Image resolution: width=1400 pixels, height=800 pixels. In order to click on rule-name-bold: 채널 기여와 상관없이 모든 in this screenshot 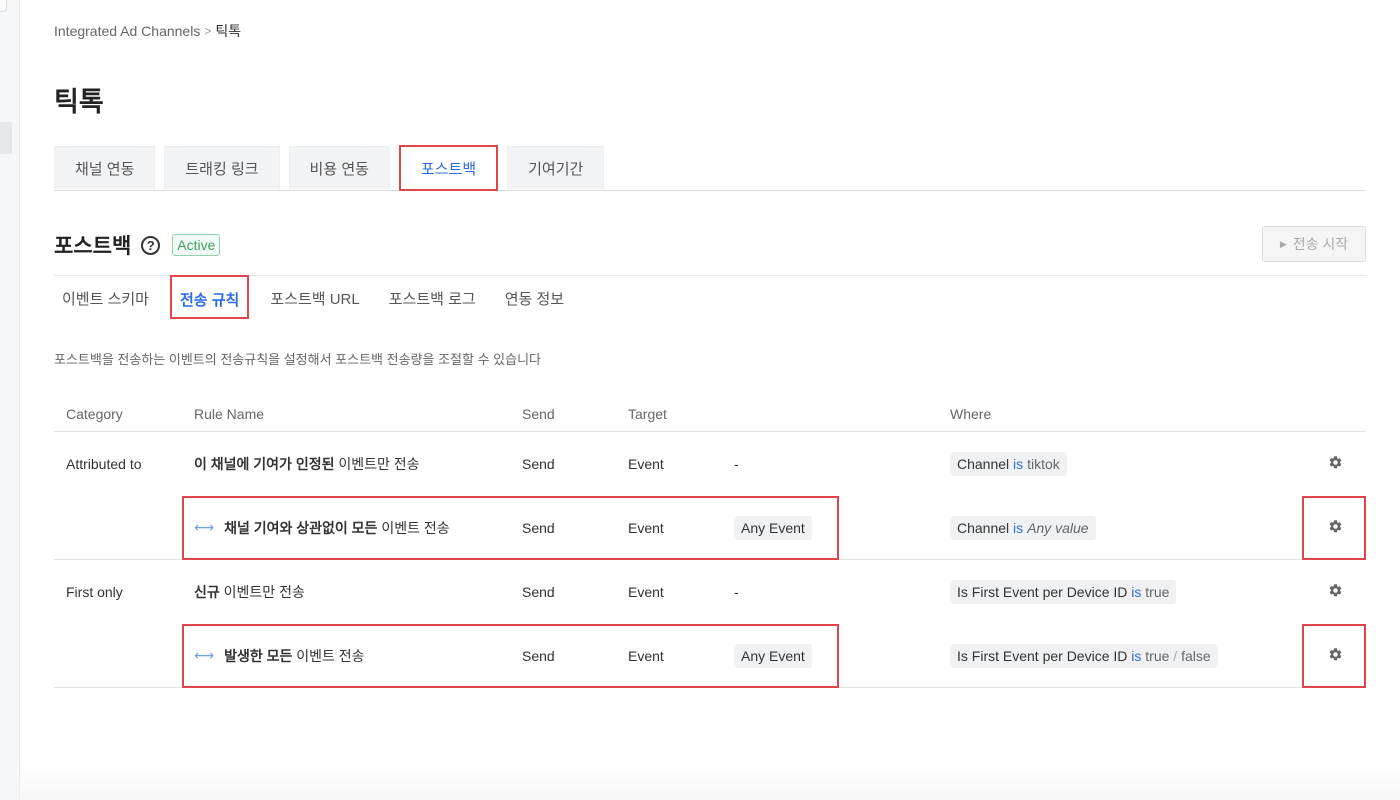, I will do `click(301, 527)`.